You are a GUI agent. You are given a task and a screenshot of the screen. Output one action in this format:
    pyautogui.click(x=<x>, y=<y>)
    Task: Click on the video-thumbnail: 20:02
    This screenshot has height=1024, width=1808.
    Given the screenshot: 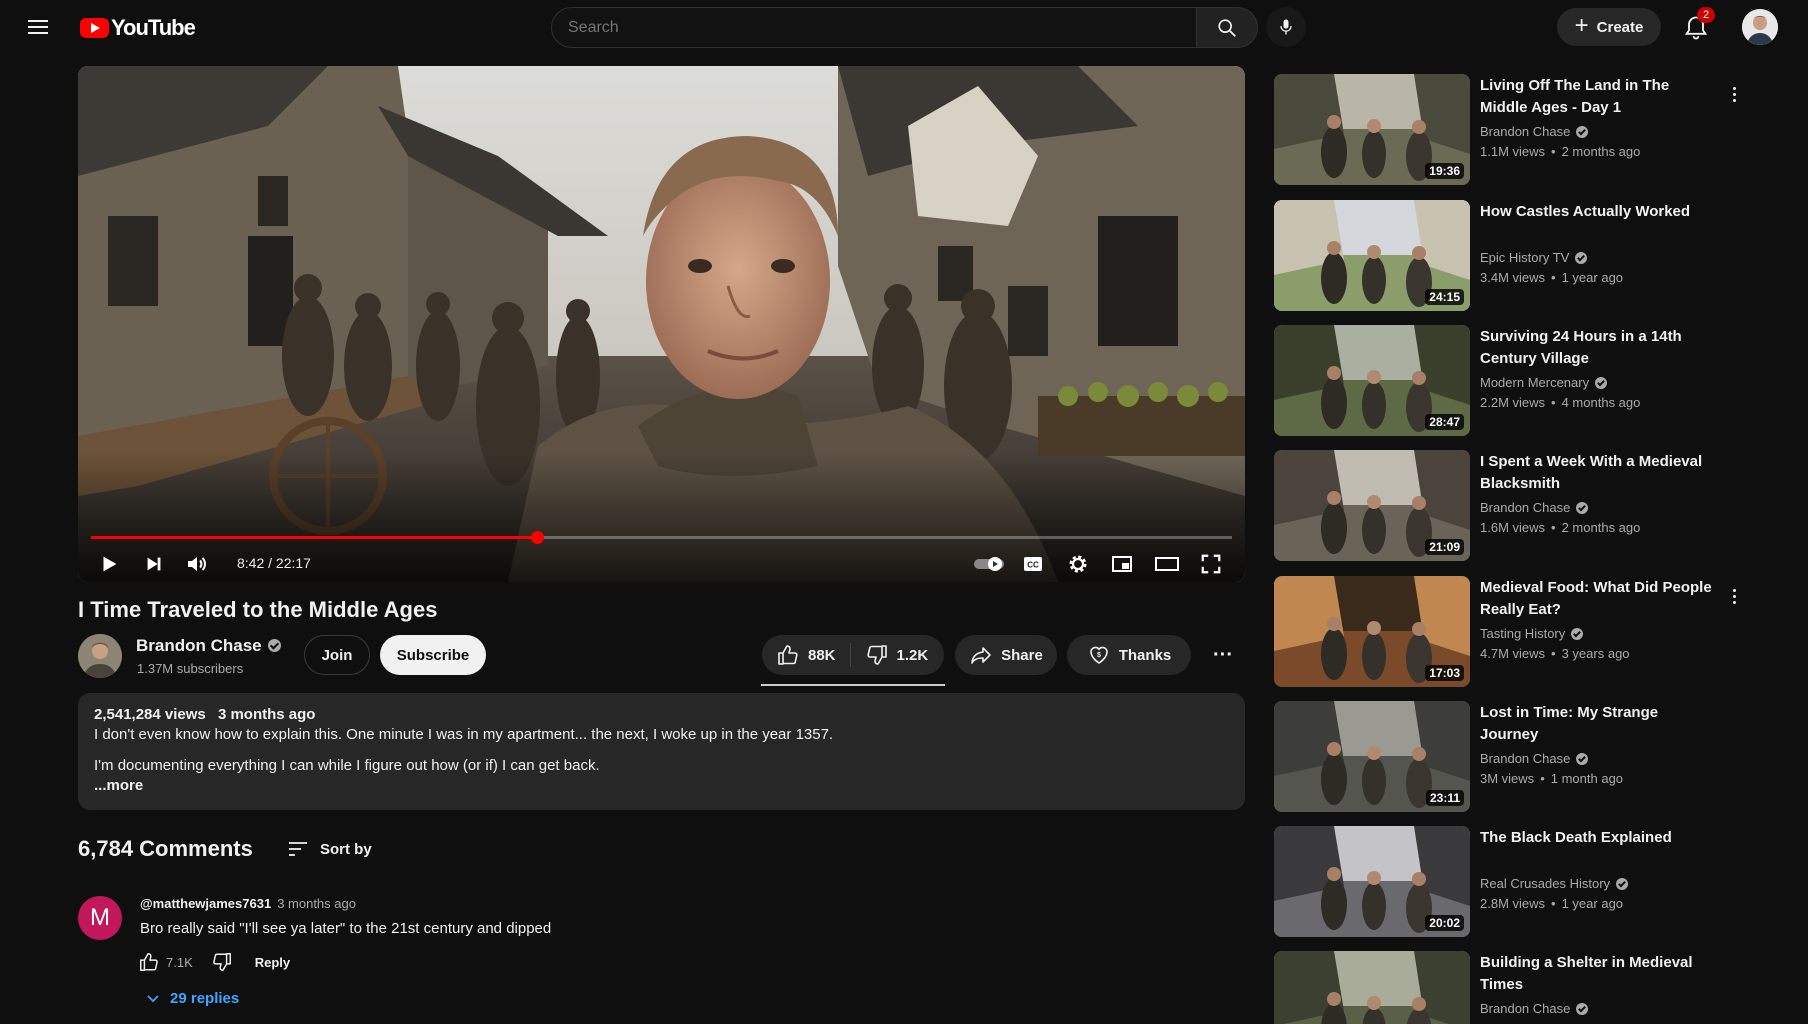 What is the action you would take?
    pyautogui.click(x=1372, y=881)
    